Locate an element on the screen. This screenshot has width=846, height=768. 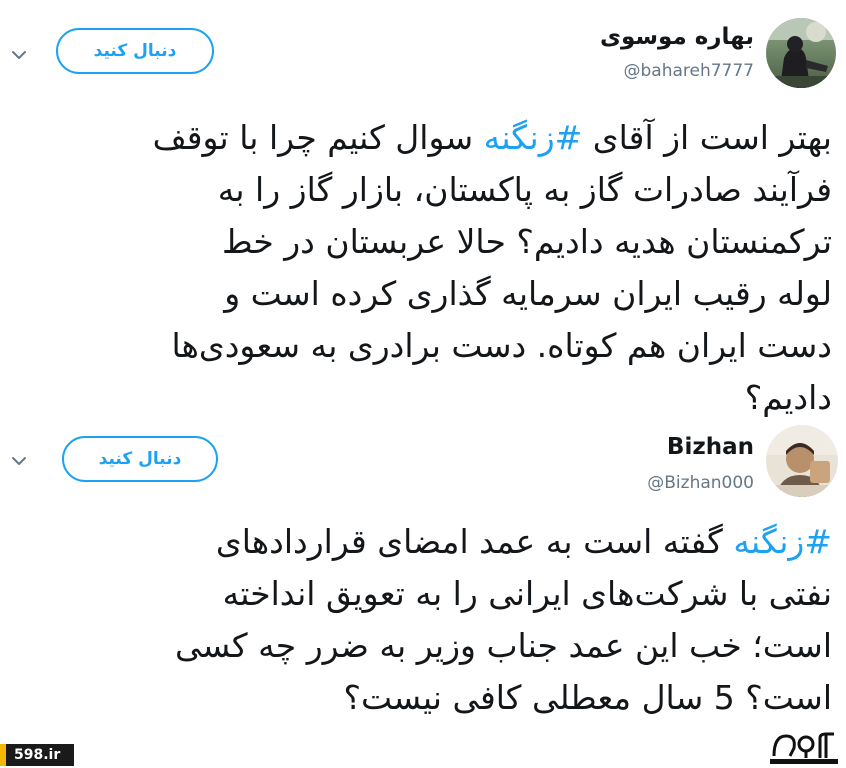
avatar-photo-woman is located at coordinates (801, 53).